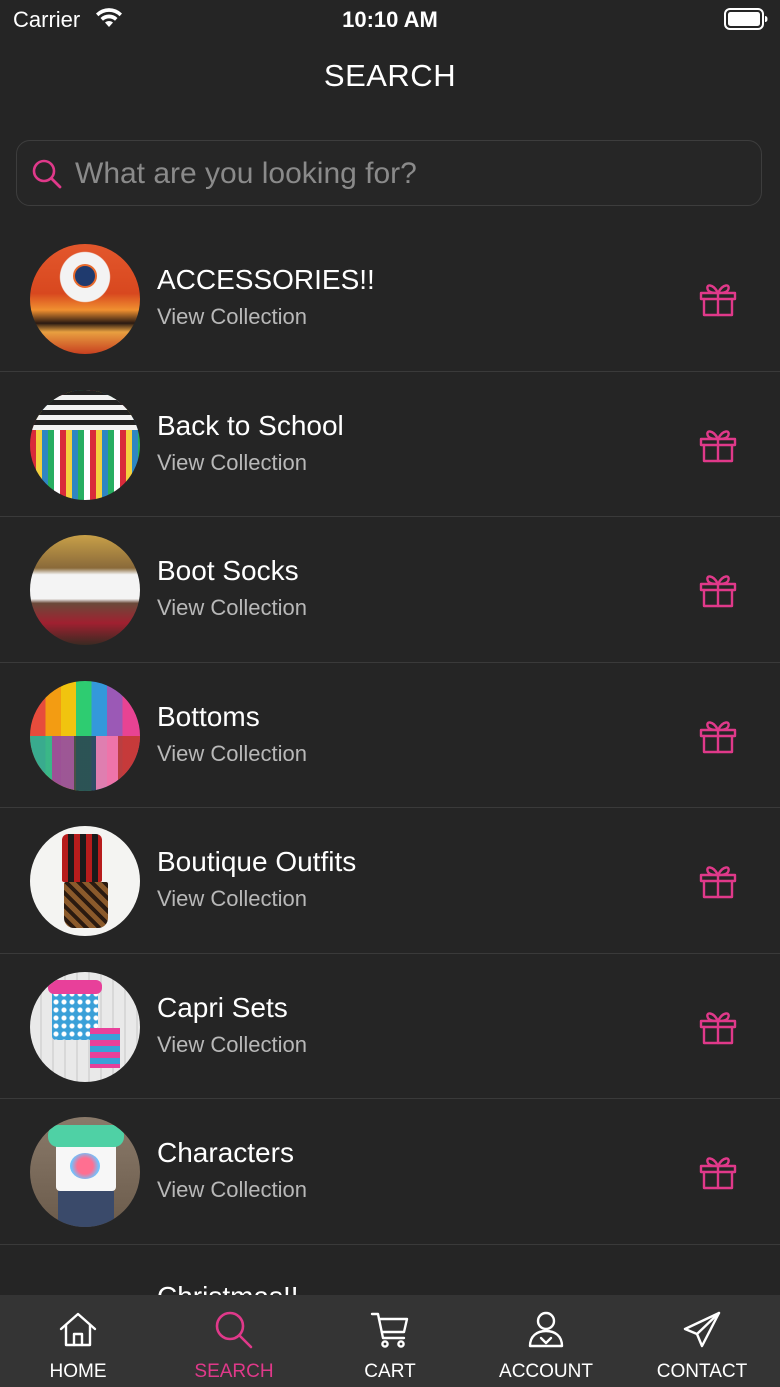 The width and height of the screenshot is (780, 1387). Describe the element at coordinates (228, 570) in the screenshot. I see `collection-title: Boot Socks` at that location.